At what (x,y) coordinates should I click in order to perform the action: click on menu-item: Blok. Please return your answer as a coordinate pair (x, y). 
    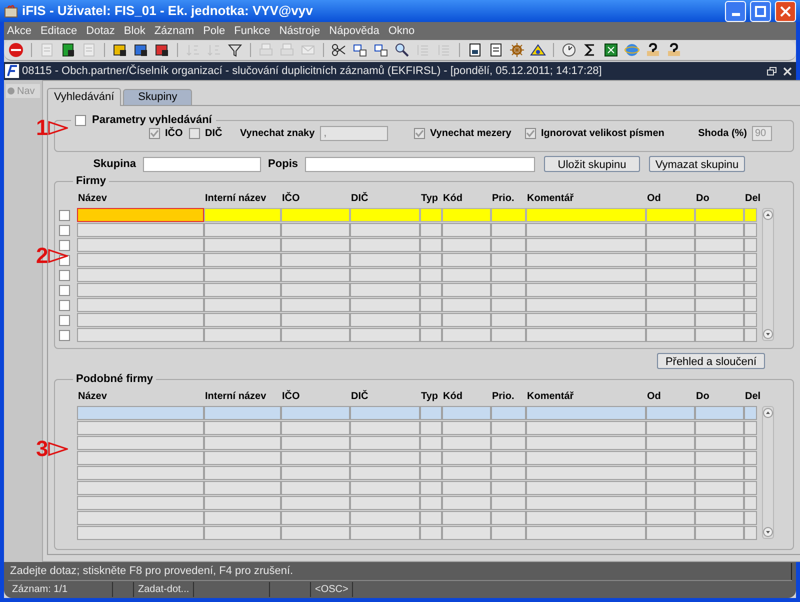
    Looking at the image, I should click on (135, 31).